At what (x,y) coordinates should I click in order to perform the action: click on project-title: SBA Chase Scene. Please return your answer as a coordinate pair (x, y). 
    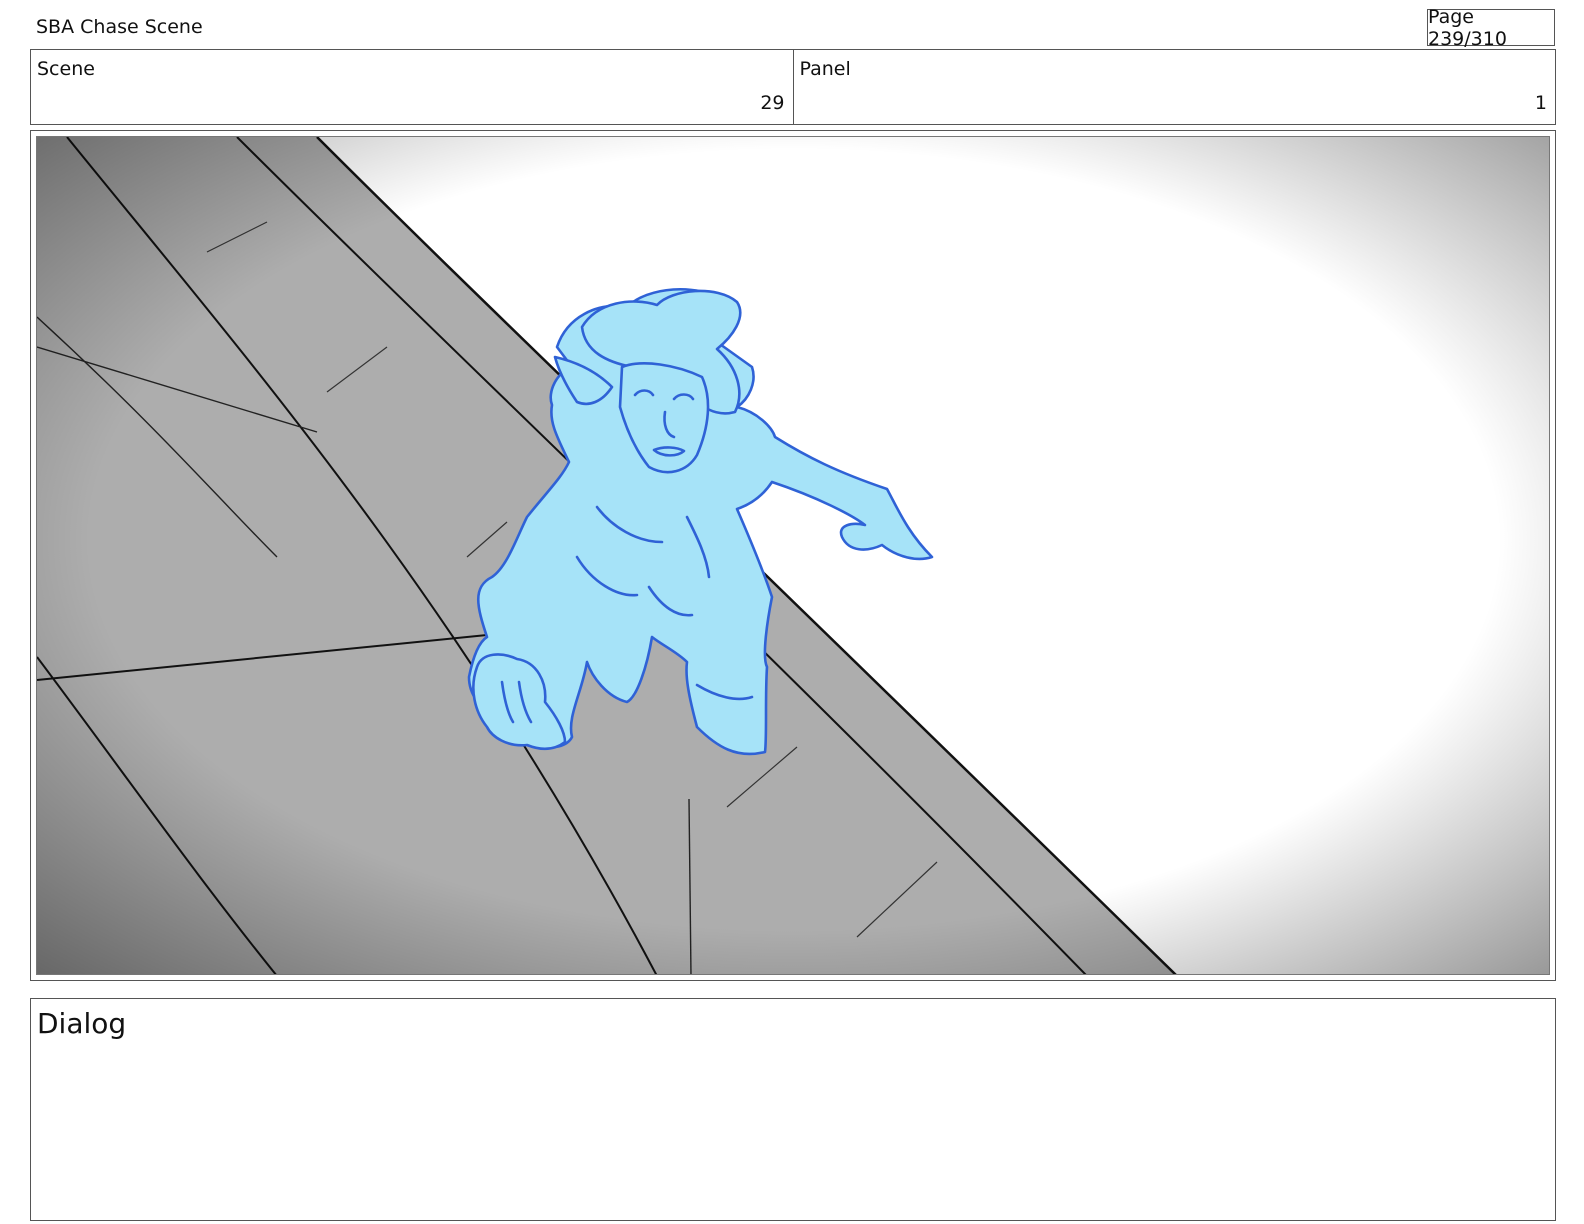
    Looking at the image, I should click on (119, 27).